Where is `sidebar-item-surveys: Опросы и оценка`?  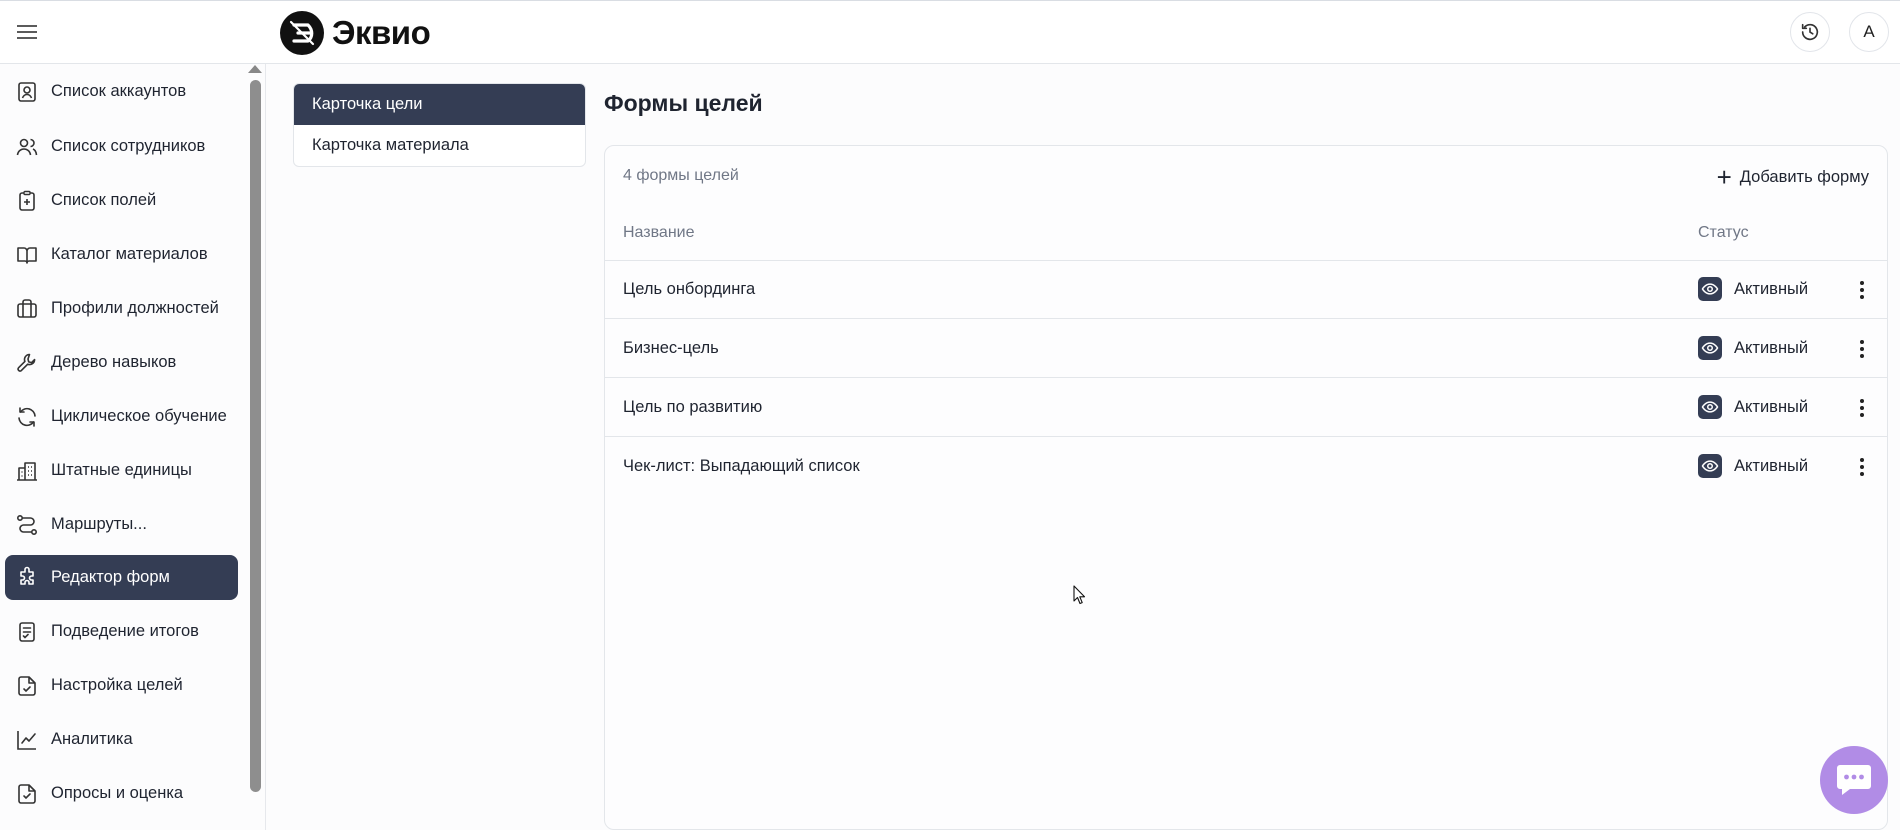
sidebar-item-surveys: Опросы и оценка is located at coordinates (121, 793).